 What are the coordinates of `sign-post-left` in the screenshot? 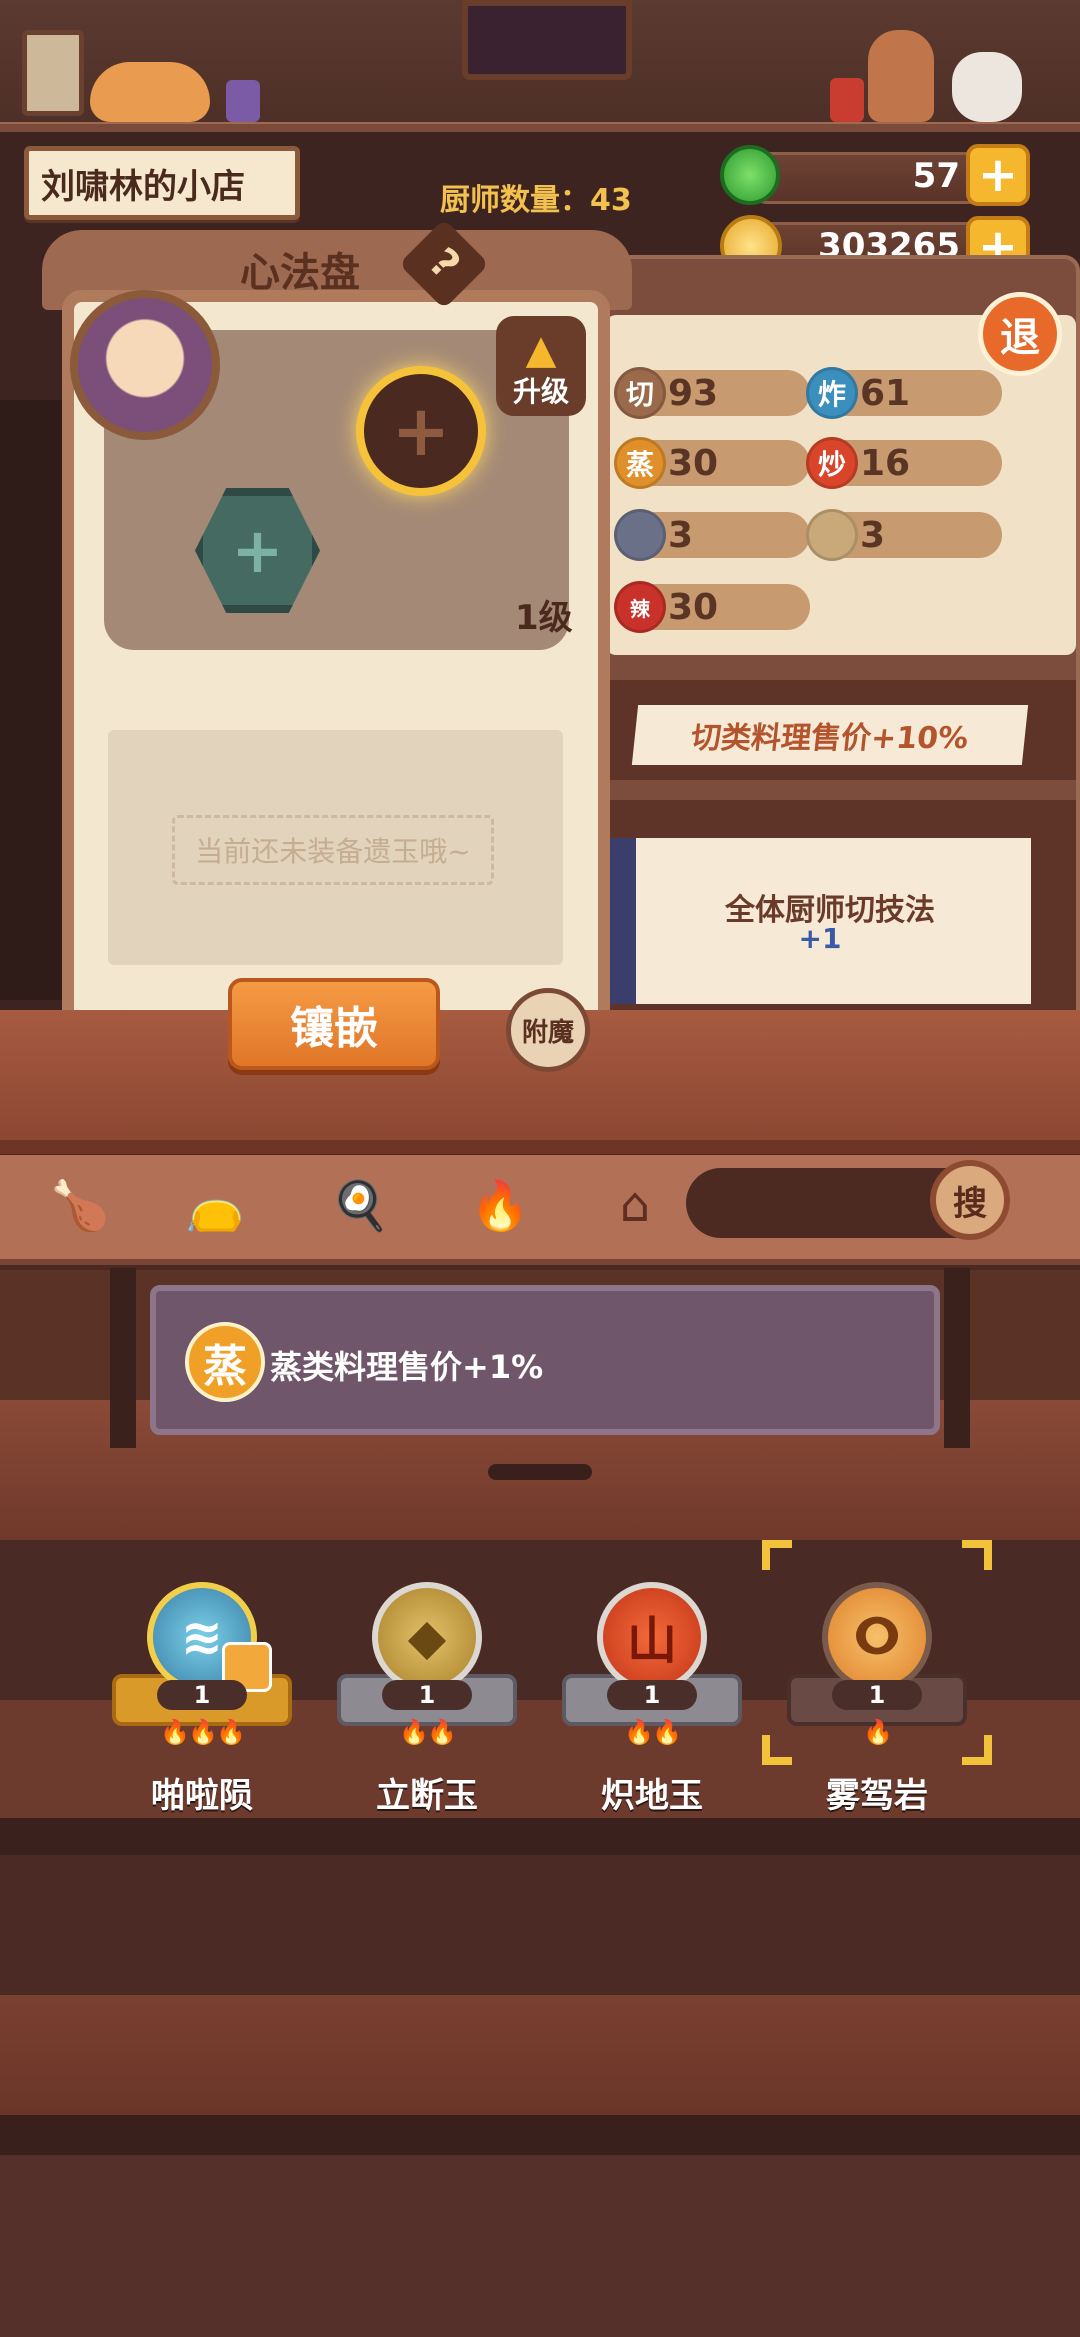 It's located at (123, 1358).